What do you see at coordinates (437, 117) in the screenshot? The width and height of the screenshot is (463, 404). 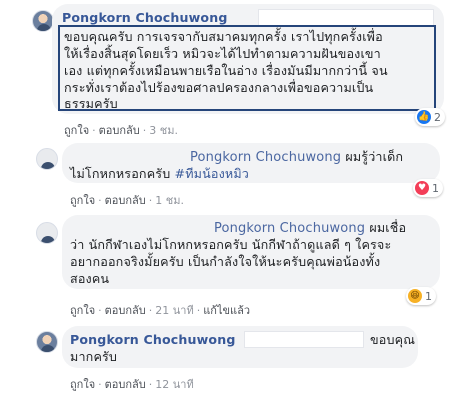 I see `reaction-count: 2` at bounding box center [437, 117].